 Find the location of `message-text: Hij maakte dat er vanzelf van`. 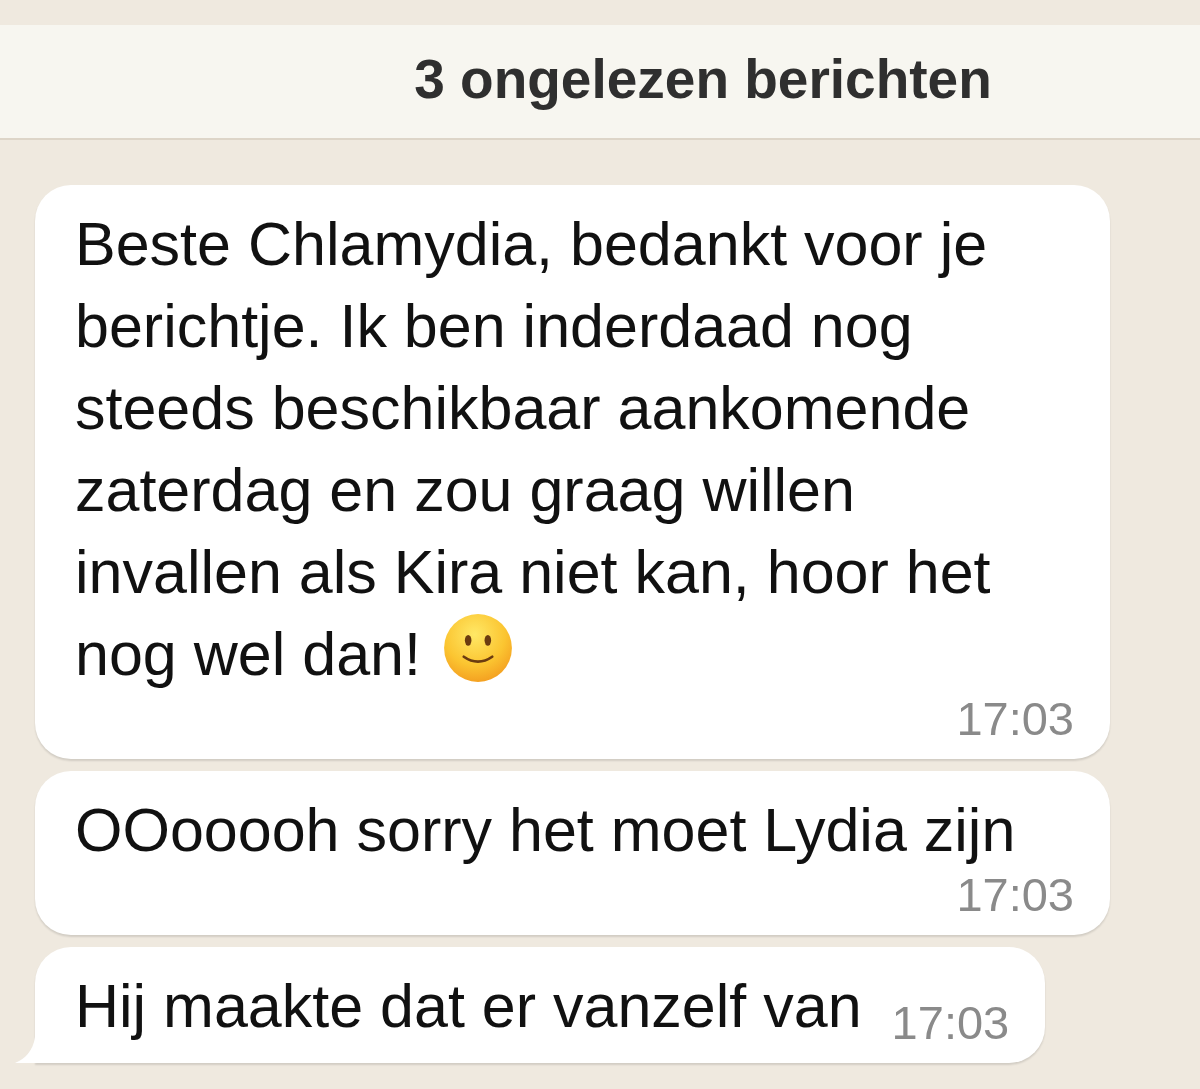

message-text: Hij maakte dat er vanzelf van is located at coordinates (468, 1006).